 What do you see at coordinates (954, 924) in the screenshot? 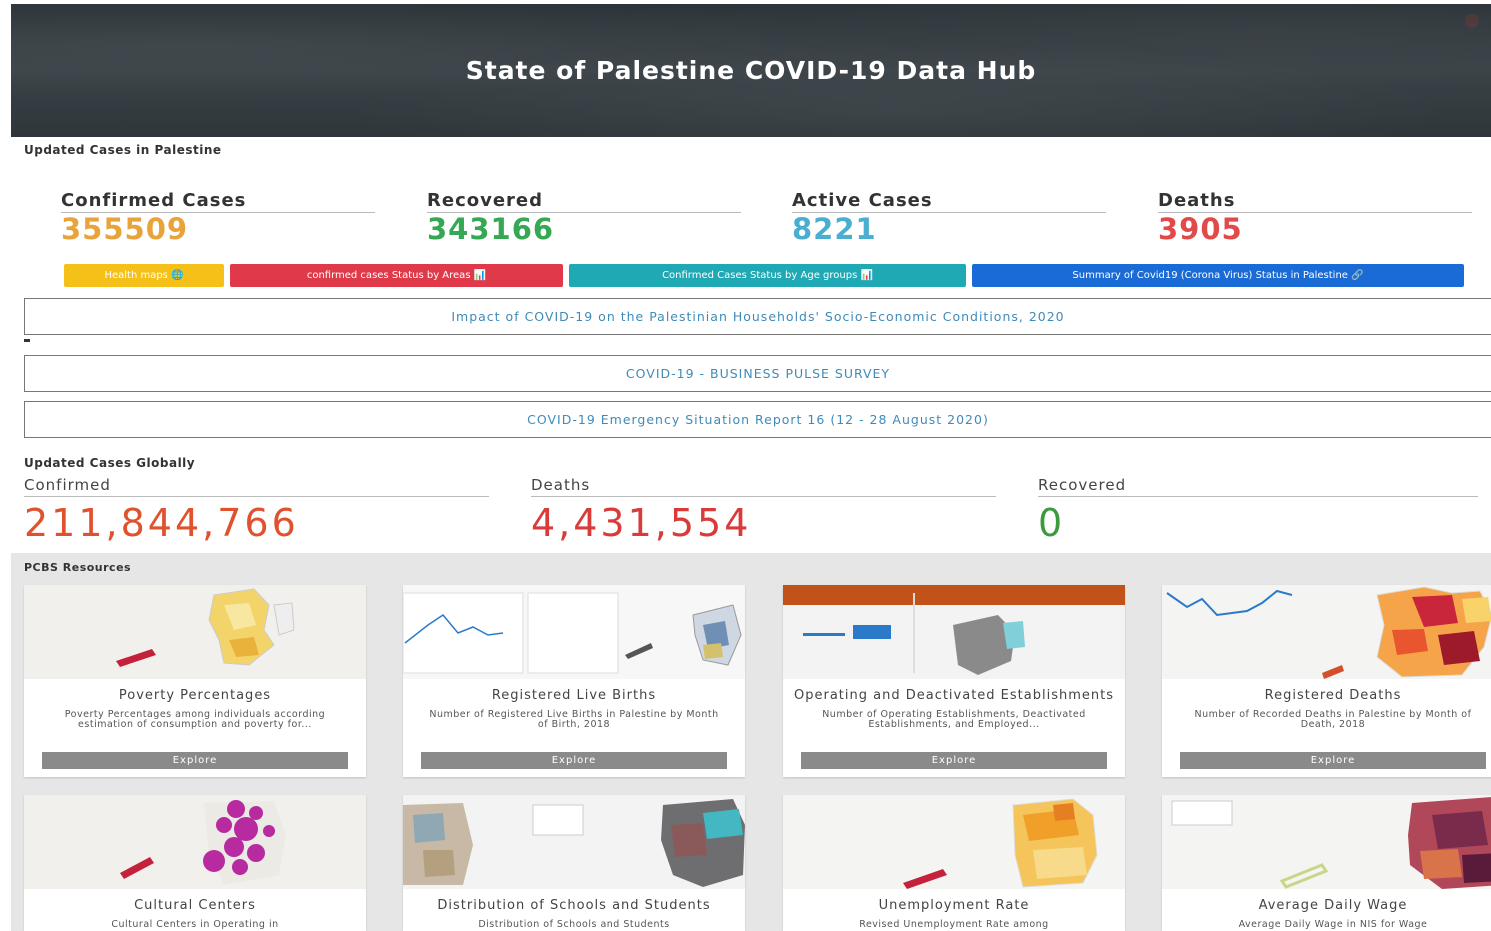
I see `card-description: Revised Unemployment Rate among` at bounding box center [954, 924].